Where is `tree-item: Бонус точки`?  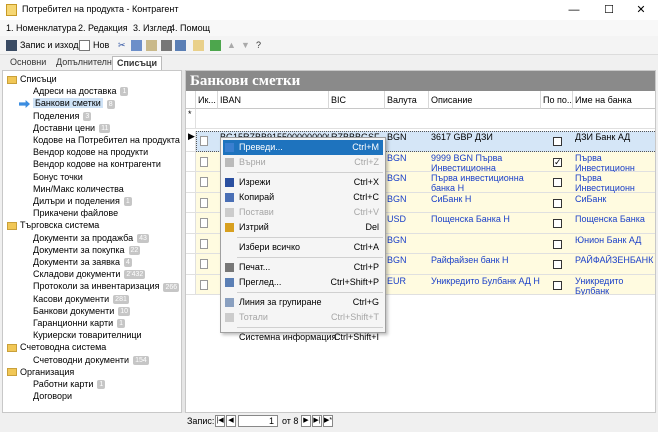
tree-item: Бонус точки is located at coordinates (58, 177).